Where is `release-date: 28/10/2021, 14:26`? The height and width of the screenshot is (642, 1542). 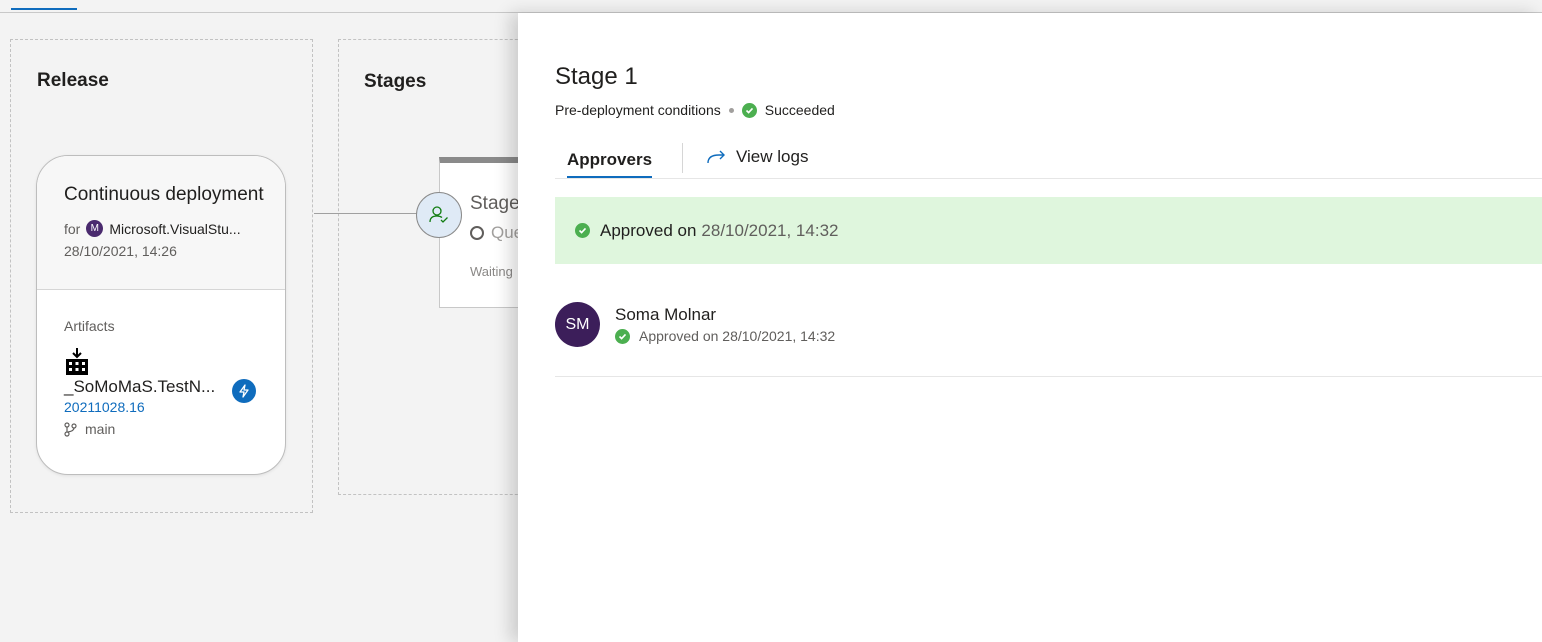 release-date: 28/10/2021, 14:26 is located at coordinates (120, 251).